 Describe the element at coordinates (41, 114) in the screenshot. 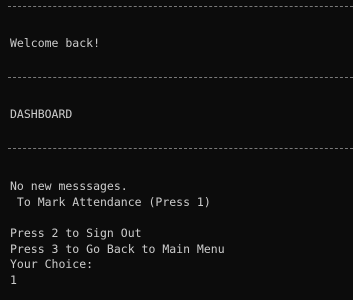

I see `dashboard-title: DASHBOARD` at that location.